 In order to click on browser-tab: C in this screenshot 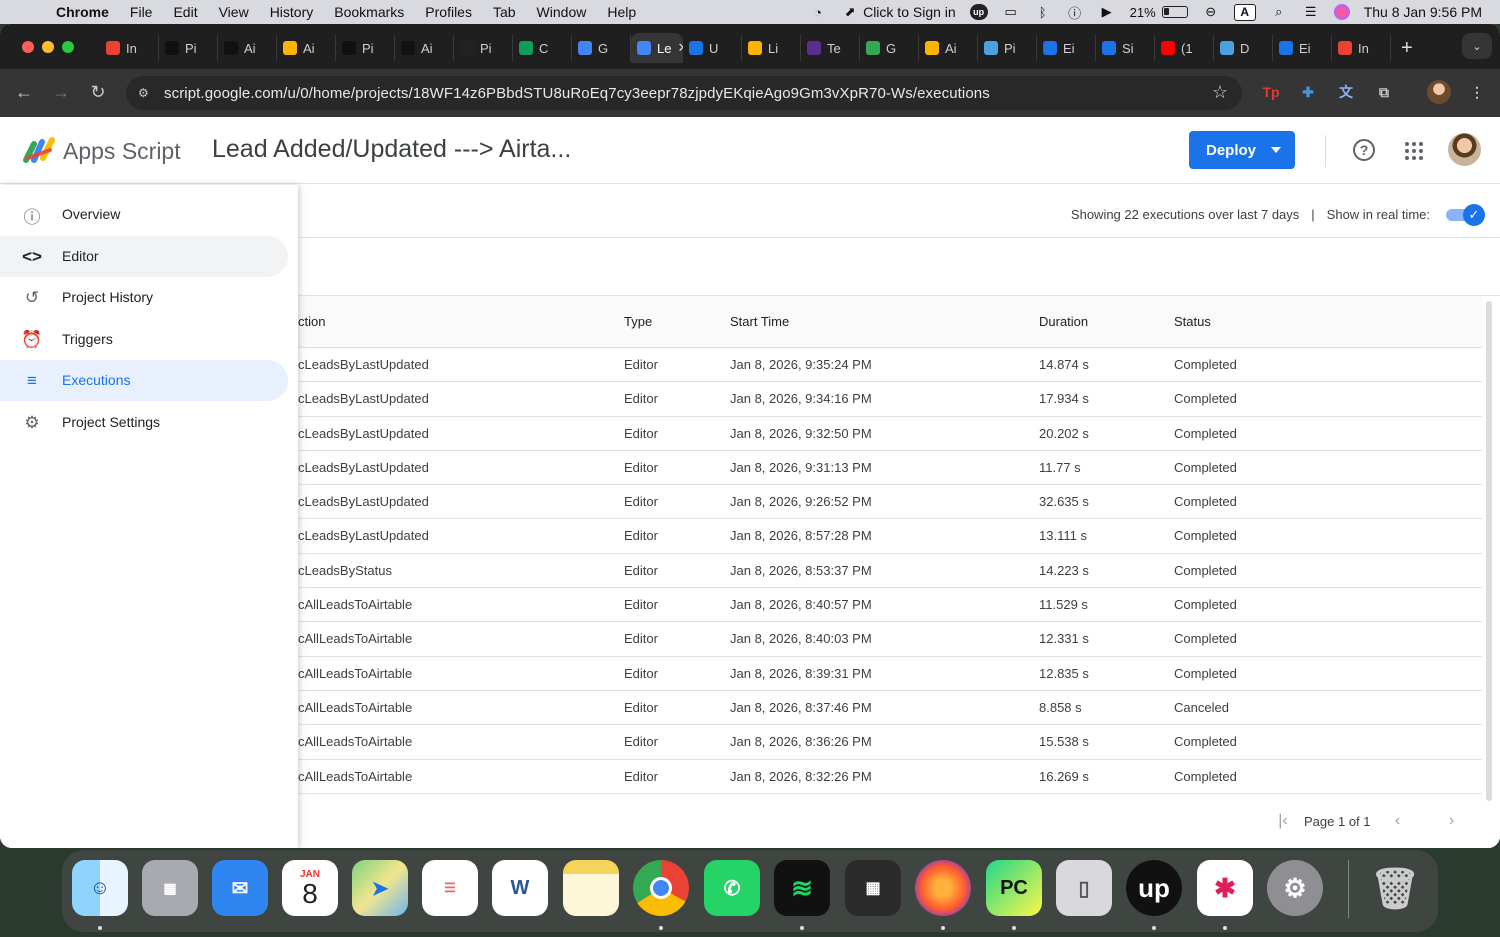, I will do `click(542, 48)`.